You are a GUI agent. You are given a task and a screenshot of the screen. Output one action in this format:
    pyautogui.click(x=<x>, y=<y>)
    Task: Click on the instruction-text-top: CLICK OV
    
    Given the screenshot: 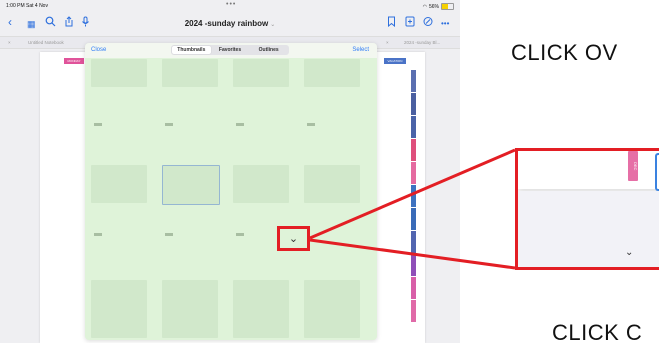 What is the action you would take?
    pyautogui.click(x=564, y=52)
    